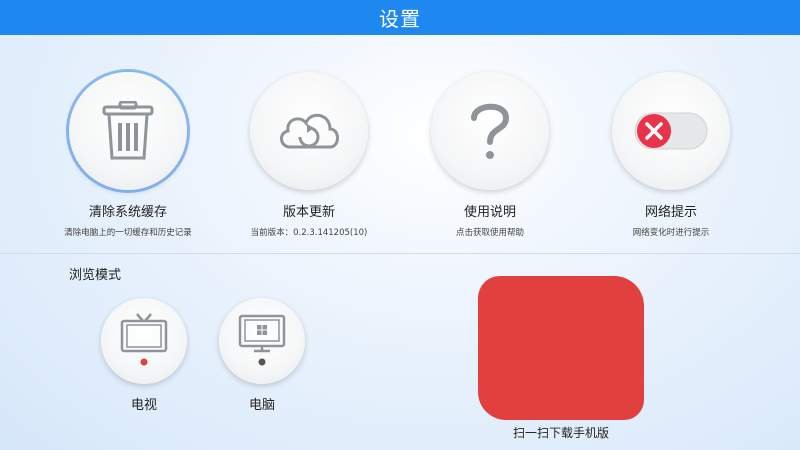 The width and height of the screenshot is (800, 450). I want to click on page-title: 设置, so click(400, 19).